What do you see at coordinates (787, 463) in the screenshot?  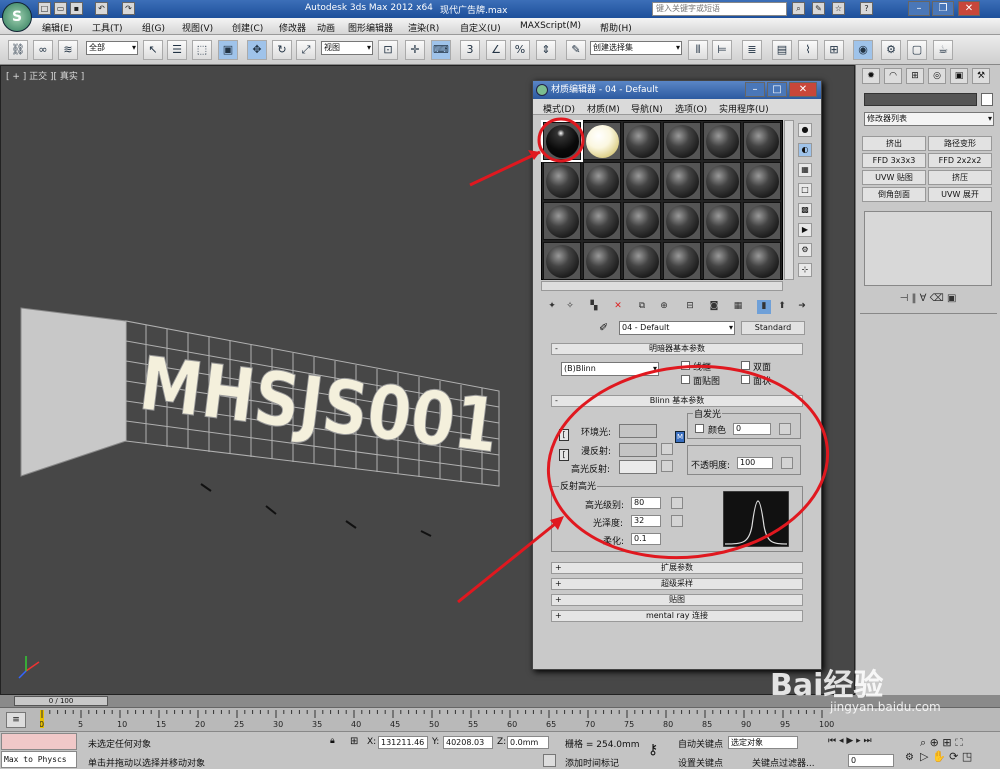 I see `opacity-map-button` at bounding box center [787, 463].